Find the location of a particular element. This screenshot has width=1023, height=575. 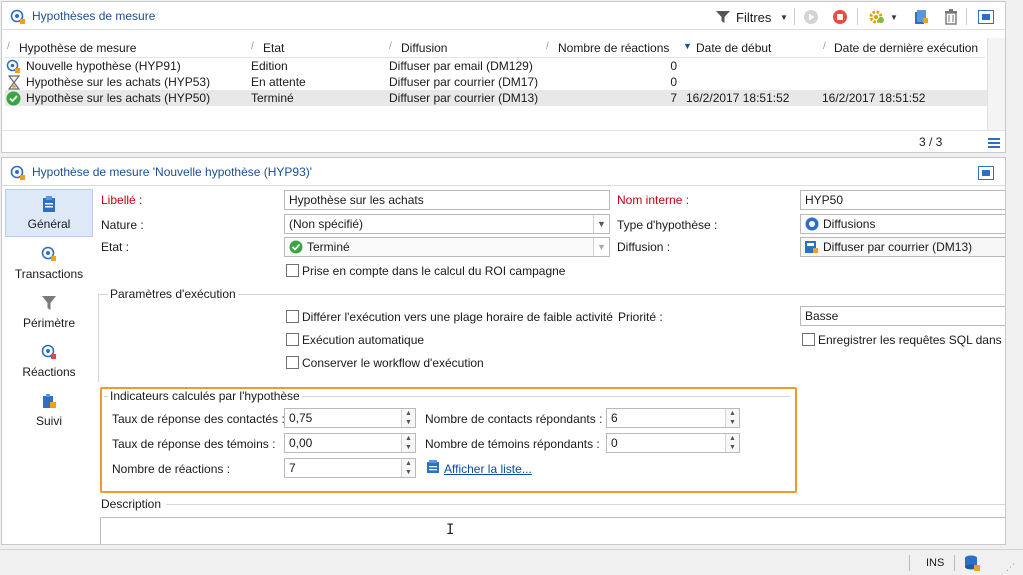

nb-reactions-input: 7 ▲ ▼ is located at coordinates (350, 468).